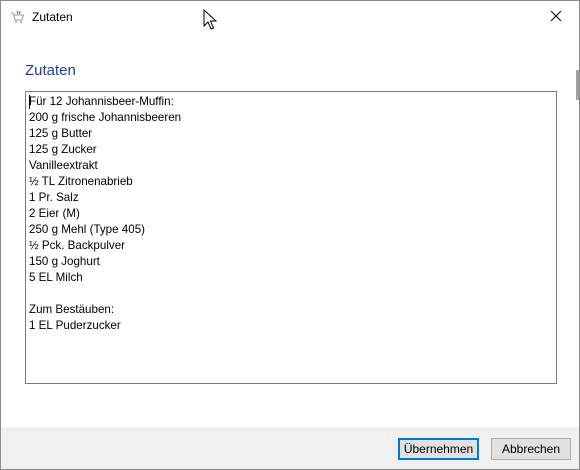 The height and width of the screenshot is (470, 580). What do you see at coordinates (75, 325) in the screenshot?
I see `ingredient-line: 1 EL Puderzucker` at bounding box center [75, 325].